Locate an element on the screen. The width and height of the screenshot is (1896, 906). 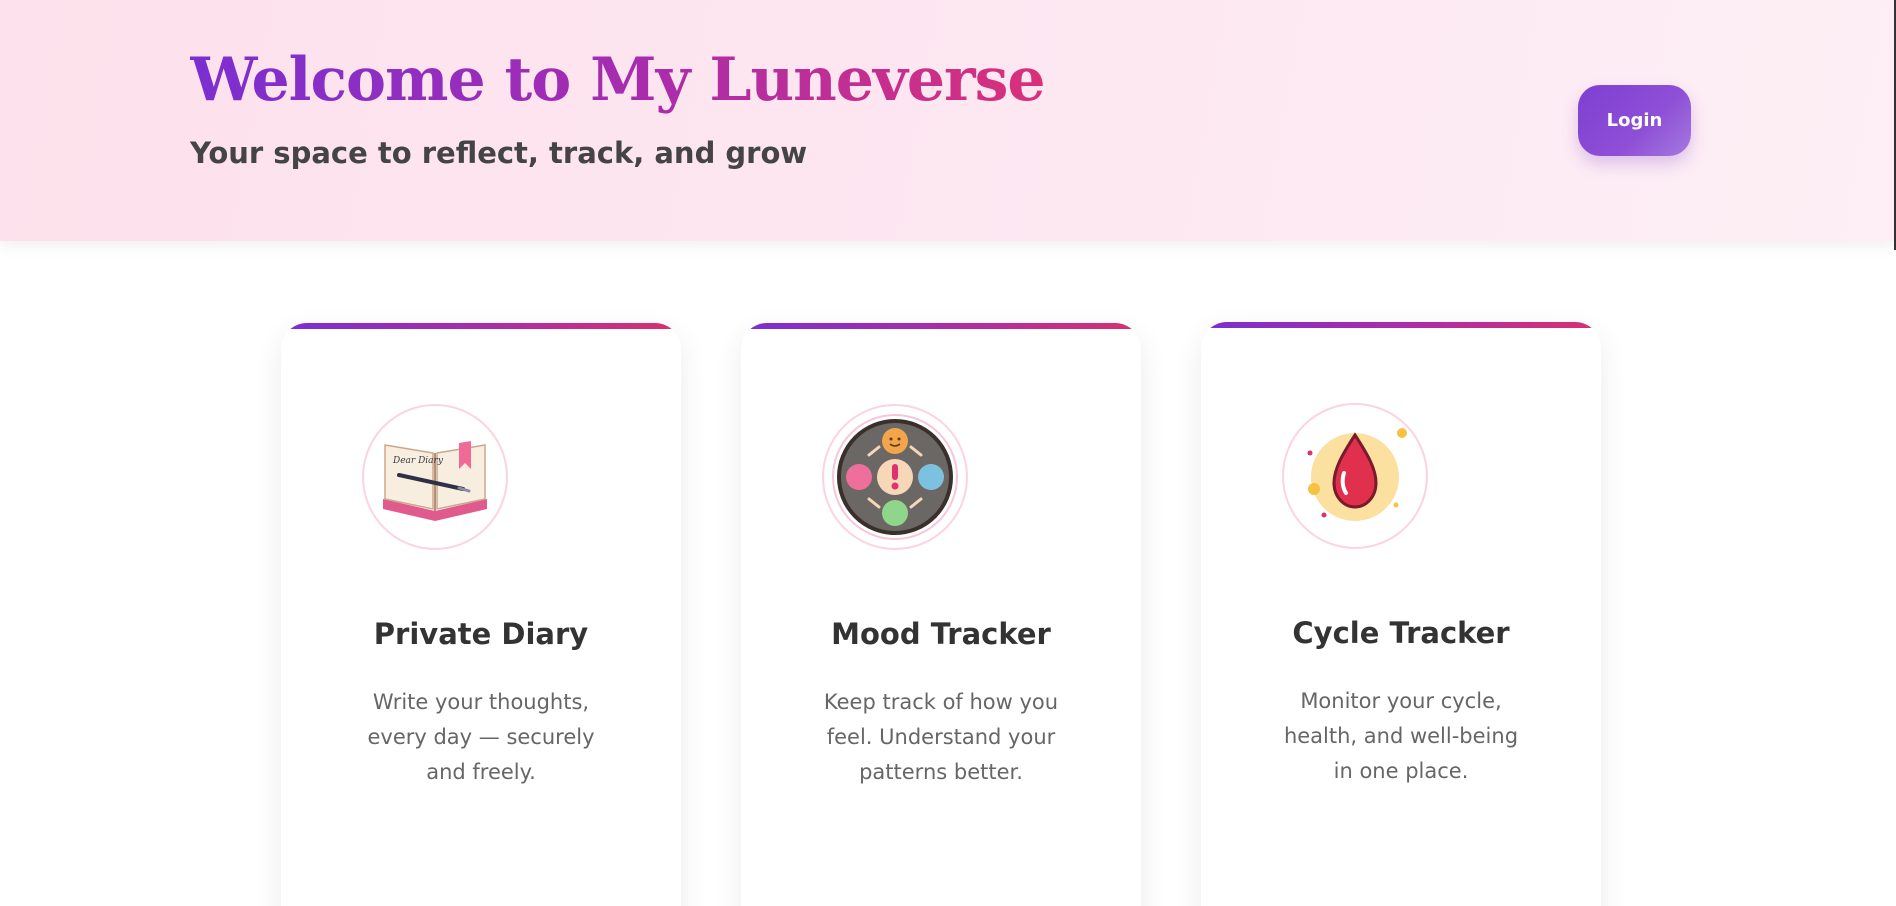
card-title: Mood Tracker is located at coordinates (941, 634).